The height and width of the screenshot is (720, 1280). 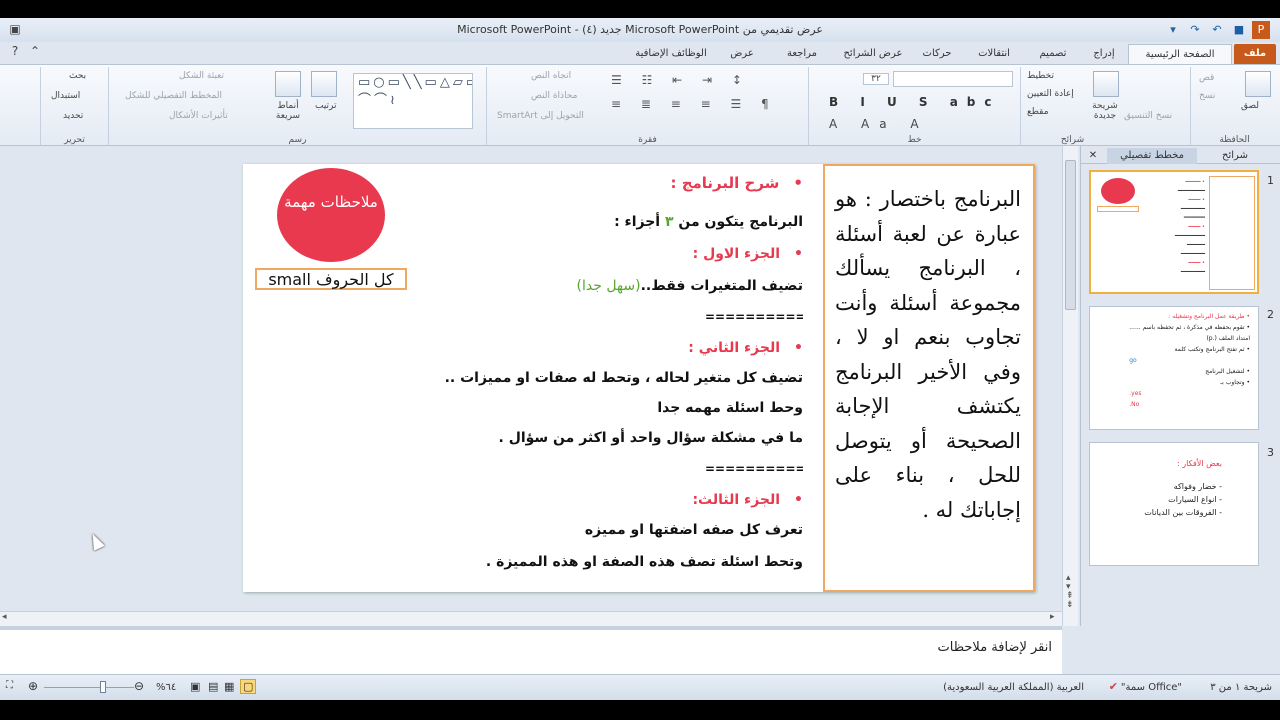 I want to click on tab-design: تصميم, so click(x=1053, y=54).